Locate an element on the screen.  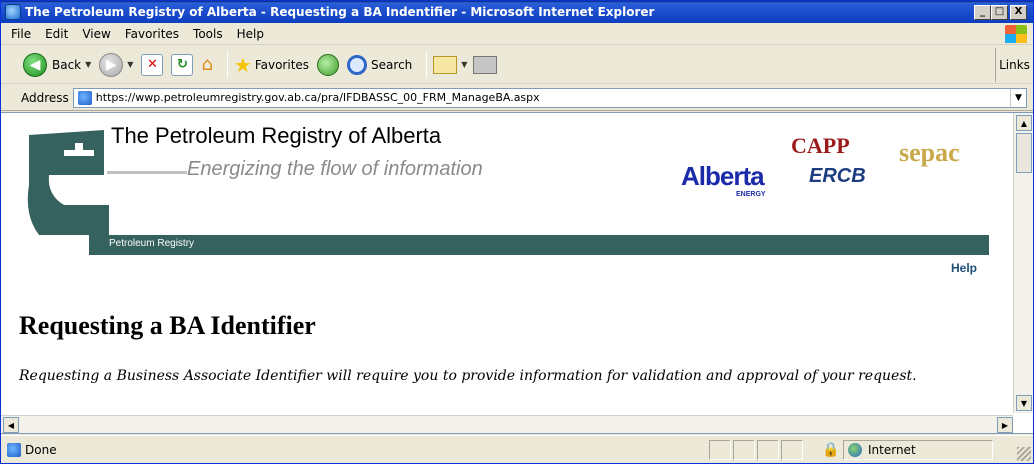
forward-arrow-icon: ▶ is located at coordinates (111, 64).